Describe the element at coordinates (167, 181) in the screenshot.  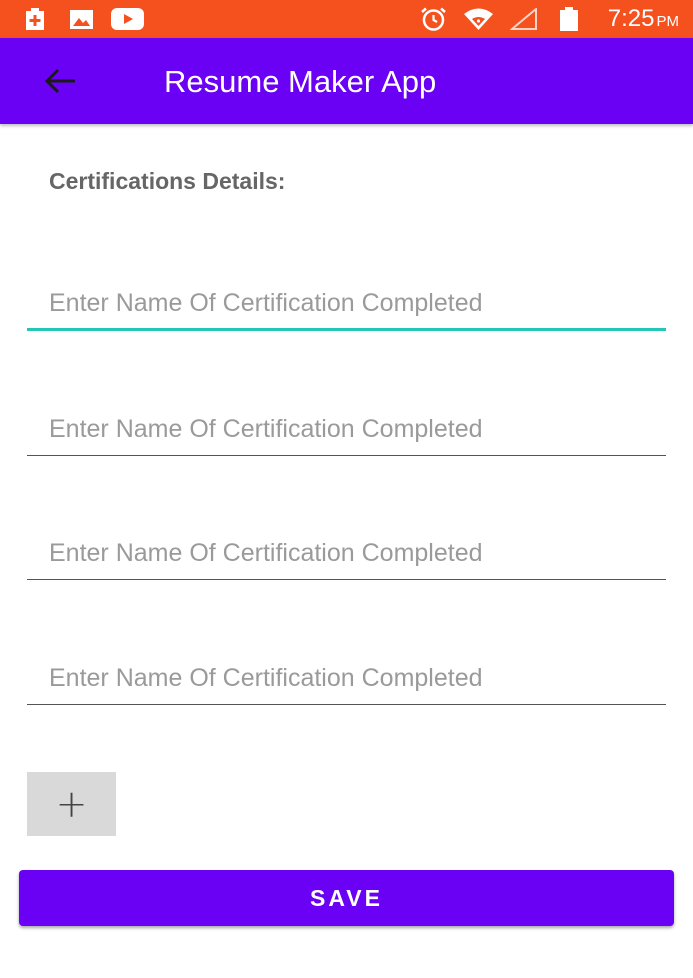
I see `section-title: Certifications Details:` at that location.